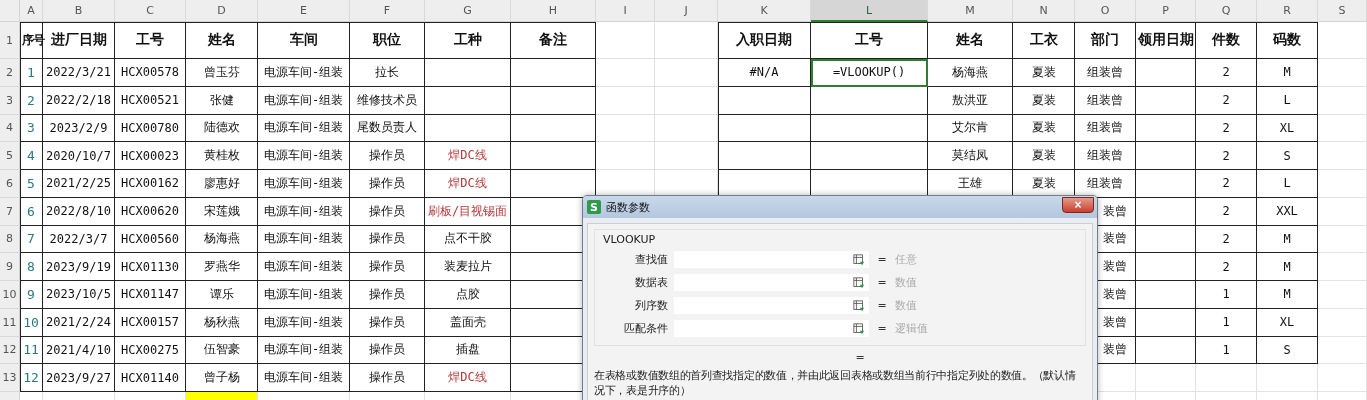 The width and height of the screenshot is (1367, 400). I want to click on table-cell: L, so click(1287, 100).